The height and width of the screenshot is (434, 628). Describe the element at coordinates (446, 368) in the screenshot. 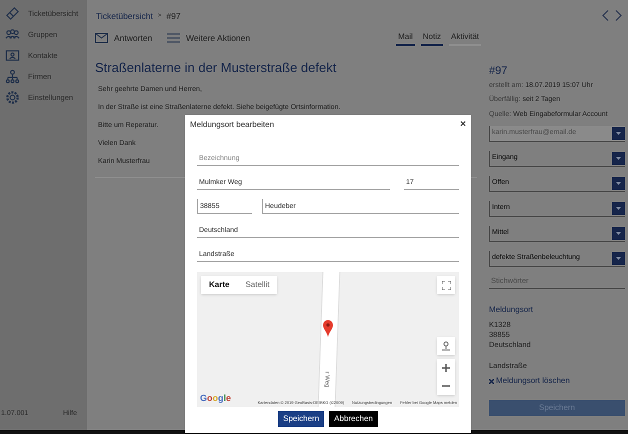

I see `plus-icon` at that location.